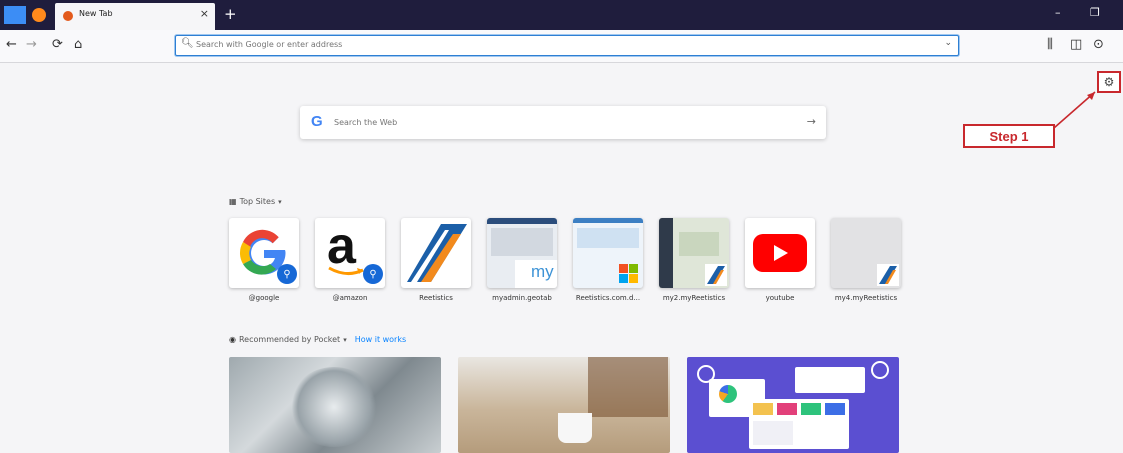  Describe the element at coordinates (11, 44) in the screenshot. I see `back-icon: ←` at that location.